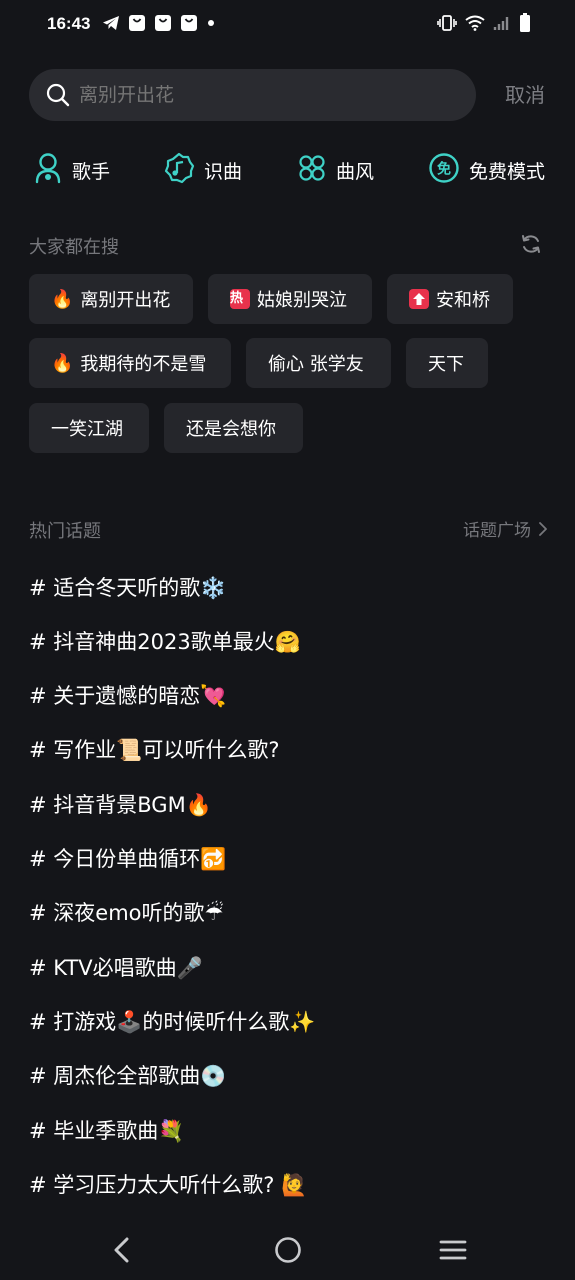  I want to click on singer-label: 歌手, so click(91, 171).